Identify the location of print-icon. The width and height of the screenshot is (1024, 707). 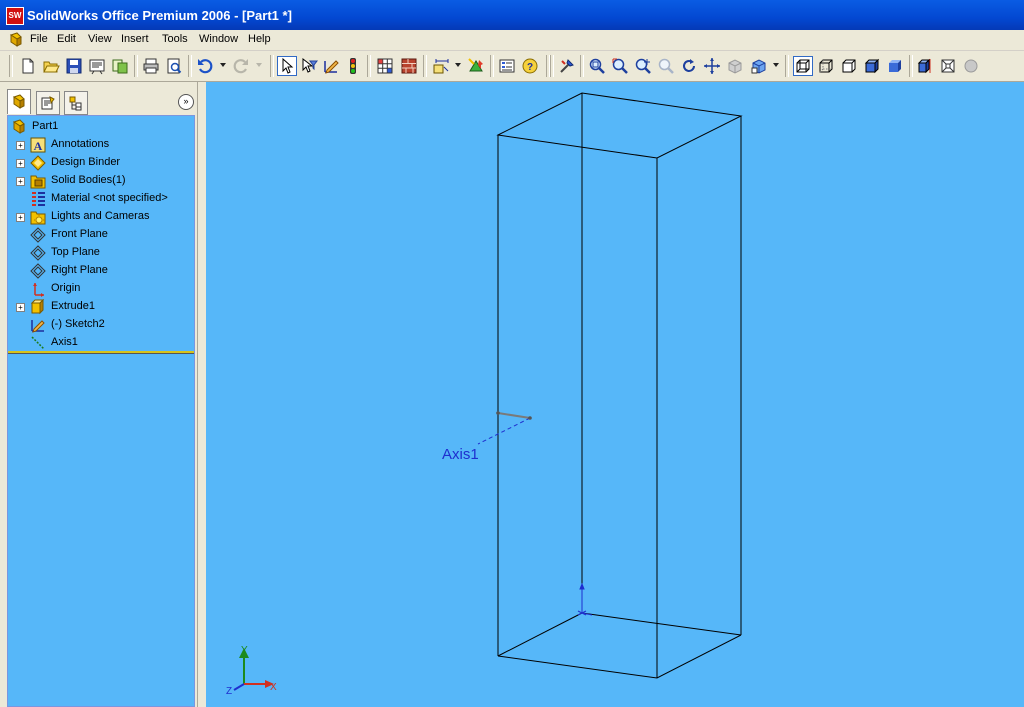
(151, 66).